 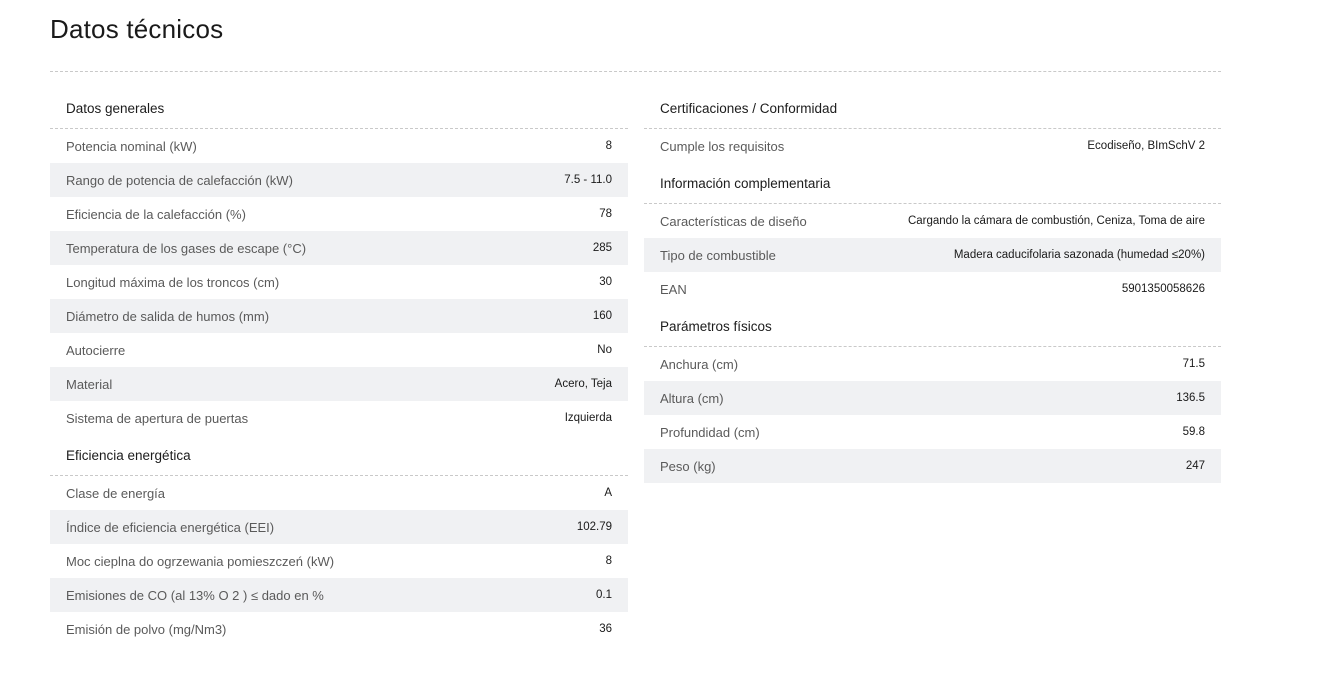 I want to click on spec-value: 78, so click(x=605, y=214).